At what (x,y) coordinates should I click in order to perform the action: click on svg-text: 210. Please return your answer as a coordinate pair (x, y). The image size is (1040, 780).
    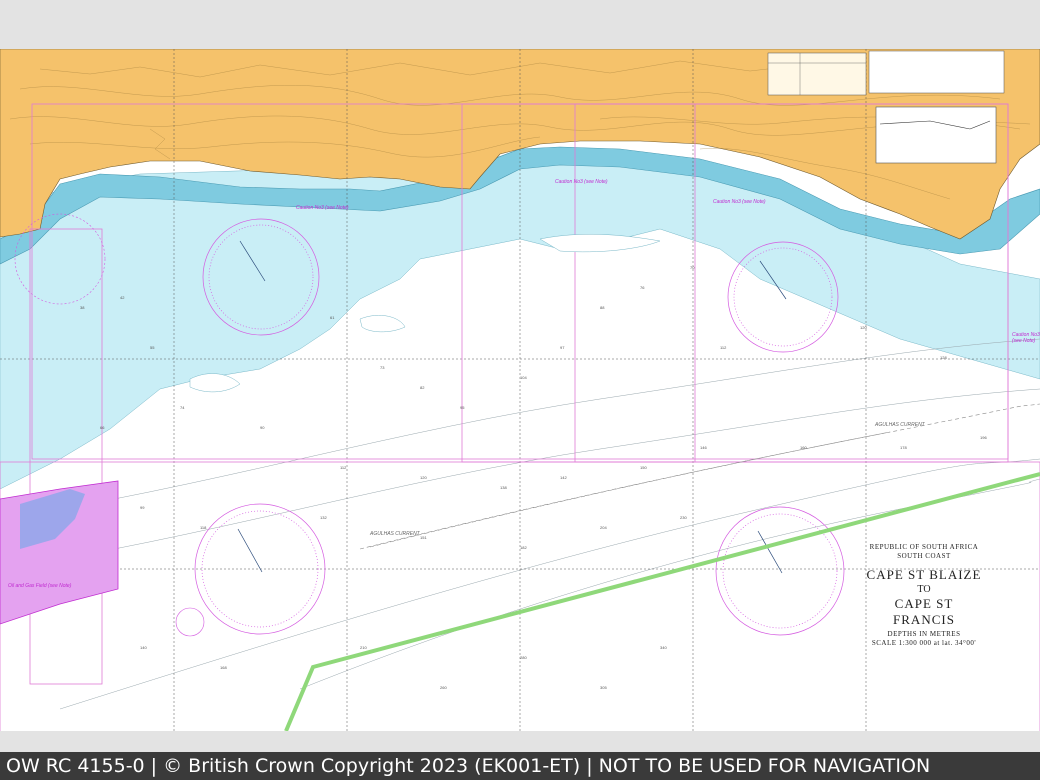
    Looking at the image, I should click on (363, 647).